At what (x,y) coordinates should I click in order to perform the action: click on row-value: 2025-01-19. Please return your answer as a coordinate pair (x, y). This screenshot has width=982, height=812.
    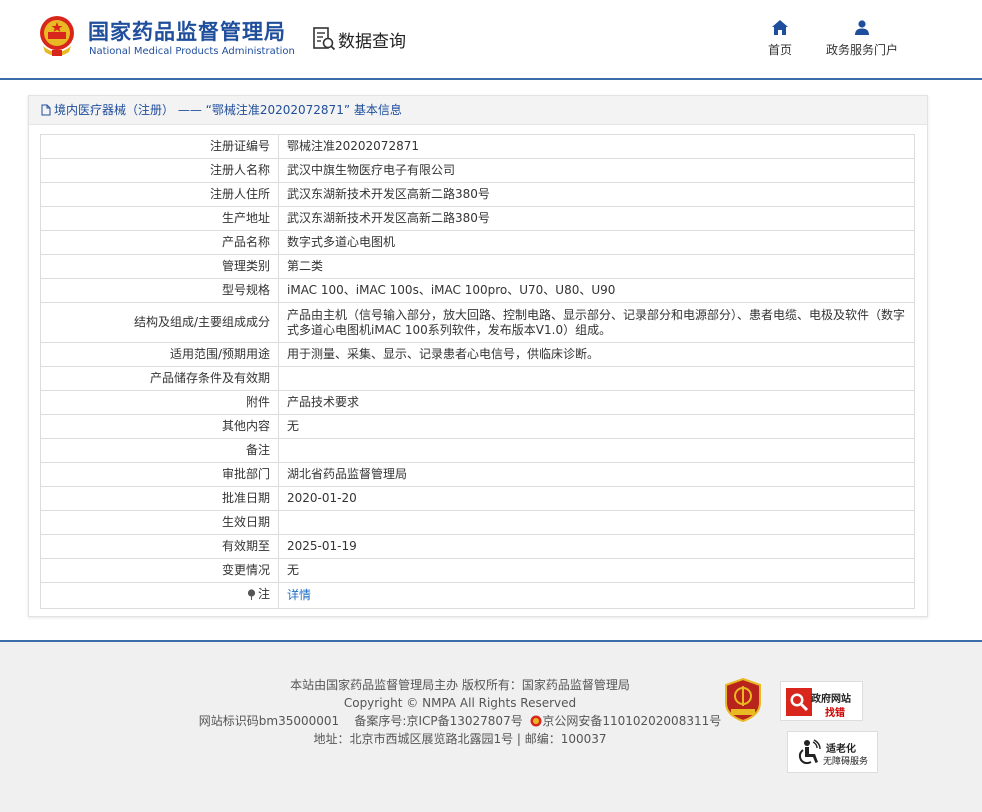
    Looking at the image, I should click on (596, 546).